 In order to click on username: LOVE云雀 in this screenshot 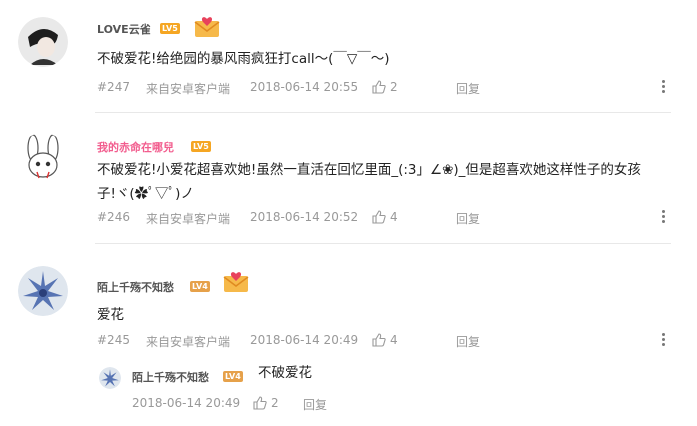, I will do `click(124, 29)`.